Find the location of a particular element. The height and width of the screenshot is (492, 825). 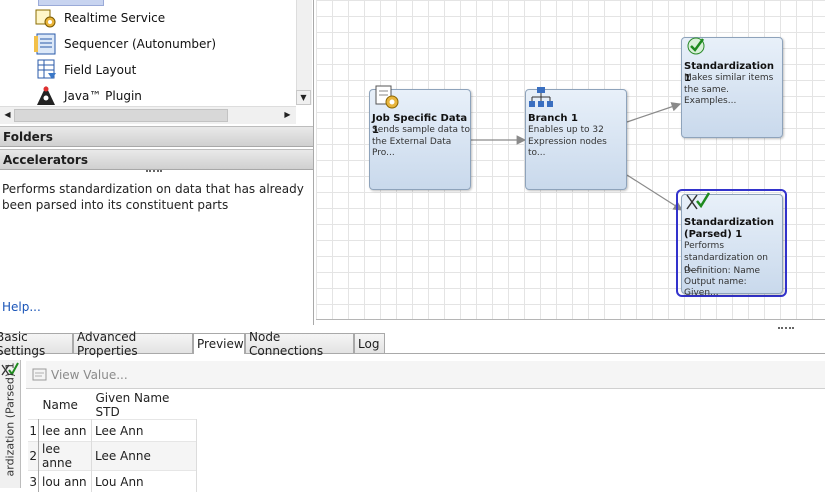

node-description-line: Enables up to 32 is located at coordinates (566, 130).